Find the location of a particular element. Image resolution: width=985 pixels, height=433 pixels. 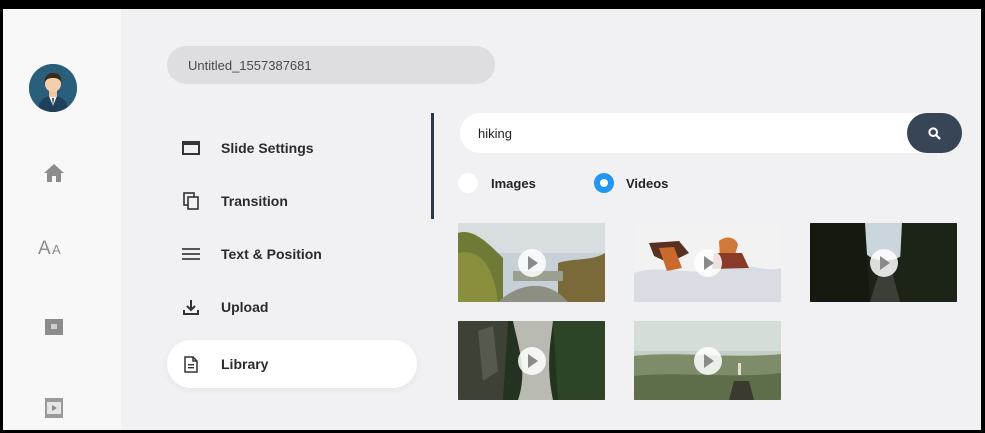

project-name-input is located at coordinates (331, 65).